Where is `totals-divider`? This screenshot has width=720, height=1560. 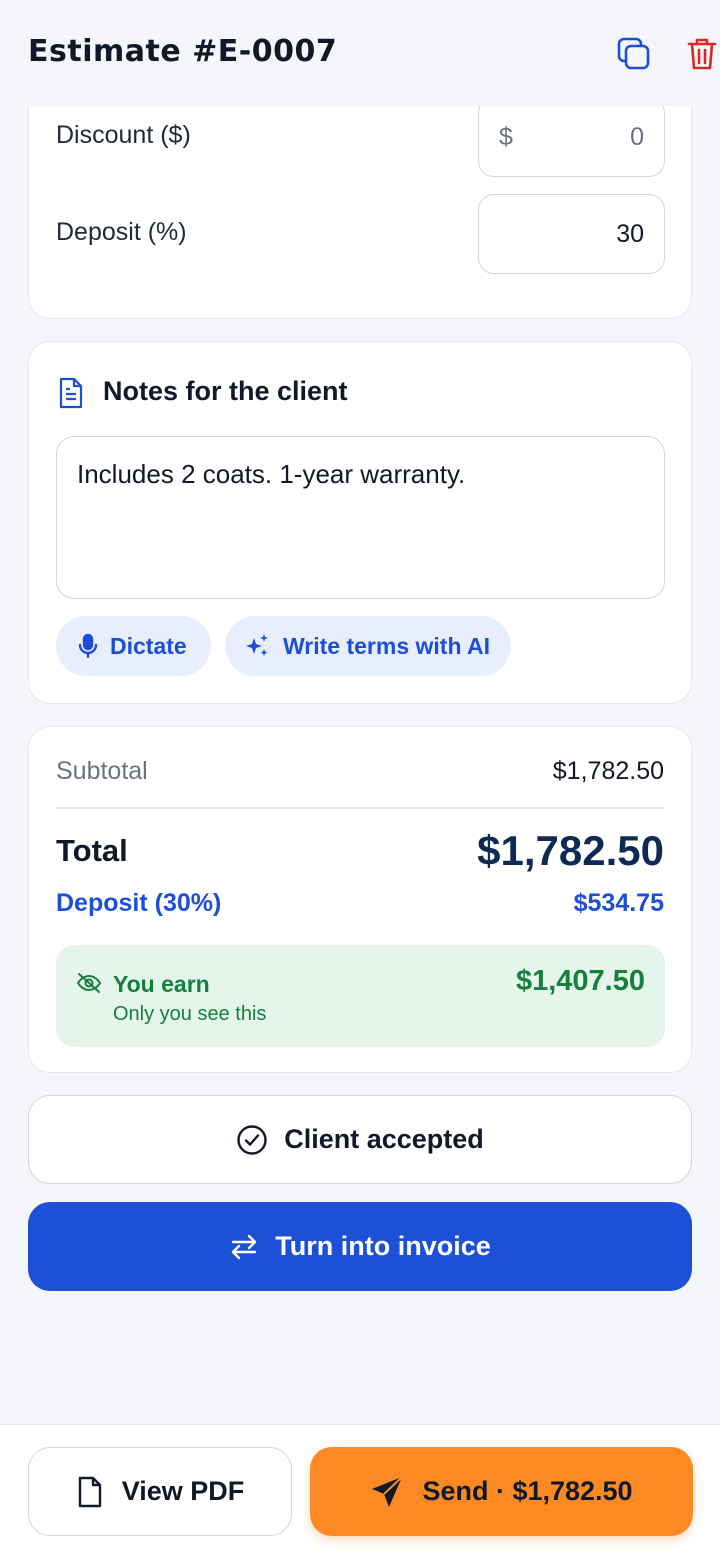 totals-divider is located at coordinates (360, 808).